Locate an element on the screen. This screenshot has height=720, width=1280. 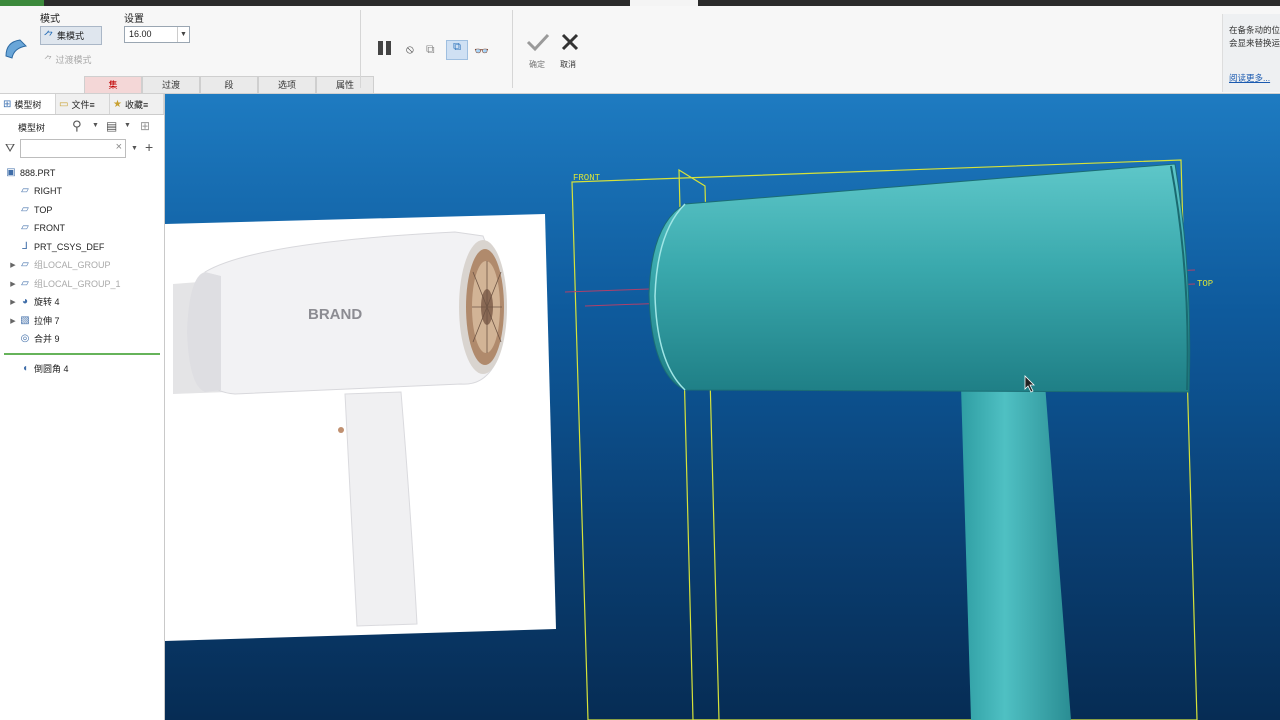
ok-button is located at coordinates (538, 45).